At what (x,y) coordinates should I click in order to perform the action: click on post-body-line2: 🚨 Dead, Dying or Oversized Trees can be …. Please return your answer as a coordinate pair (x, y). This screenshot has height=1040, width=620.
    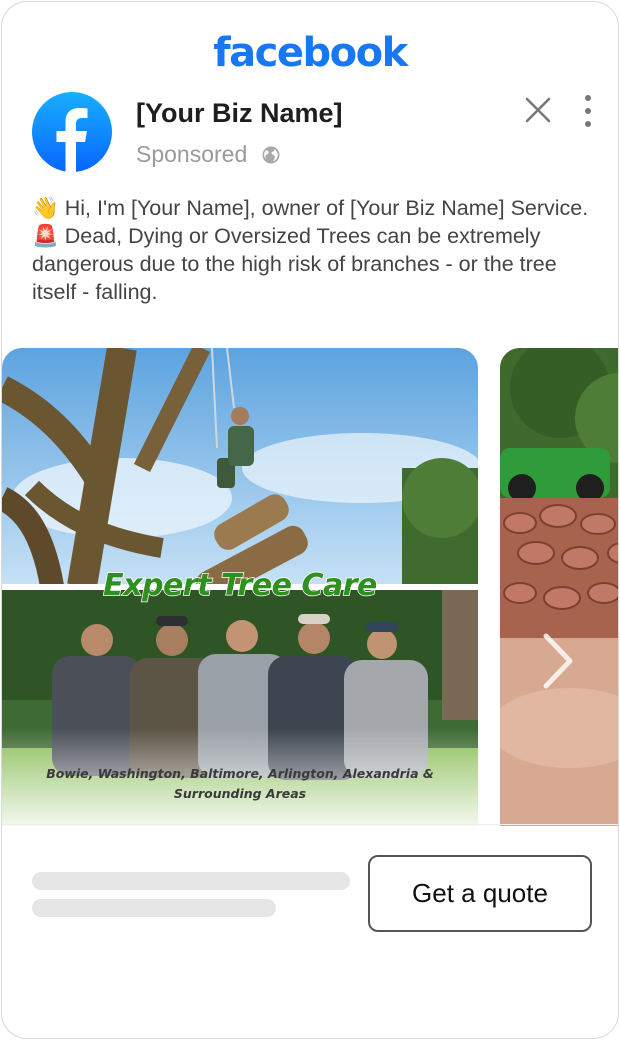
    Looking at the image, I should click on (294, 264).